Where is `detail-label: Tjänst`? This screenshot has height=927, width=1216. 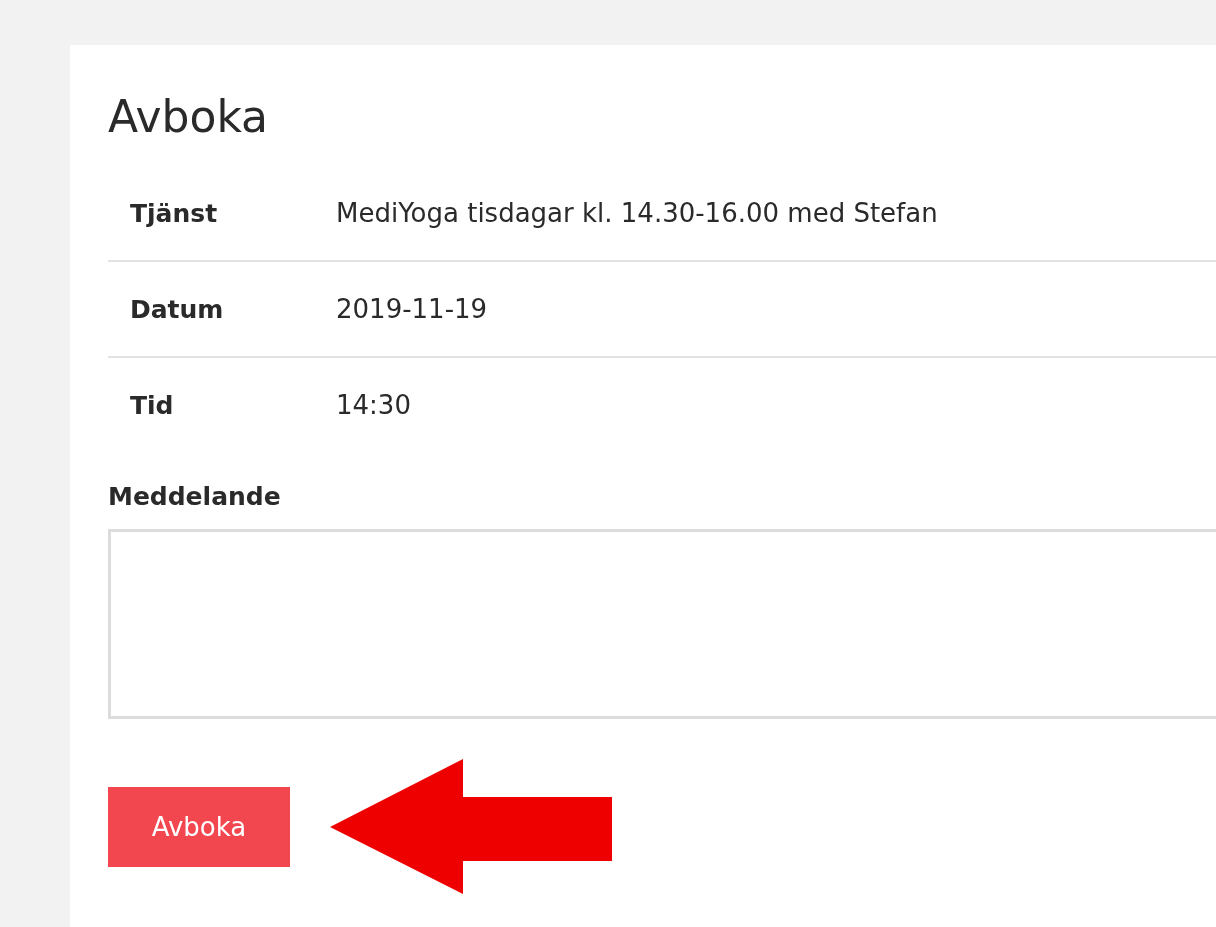
detail-label: Tjänst is located at coordinates (174, 213).